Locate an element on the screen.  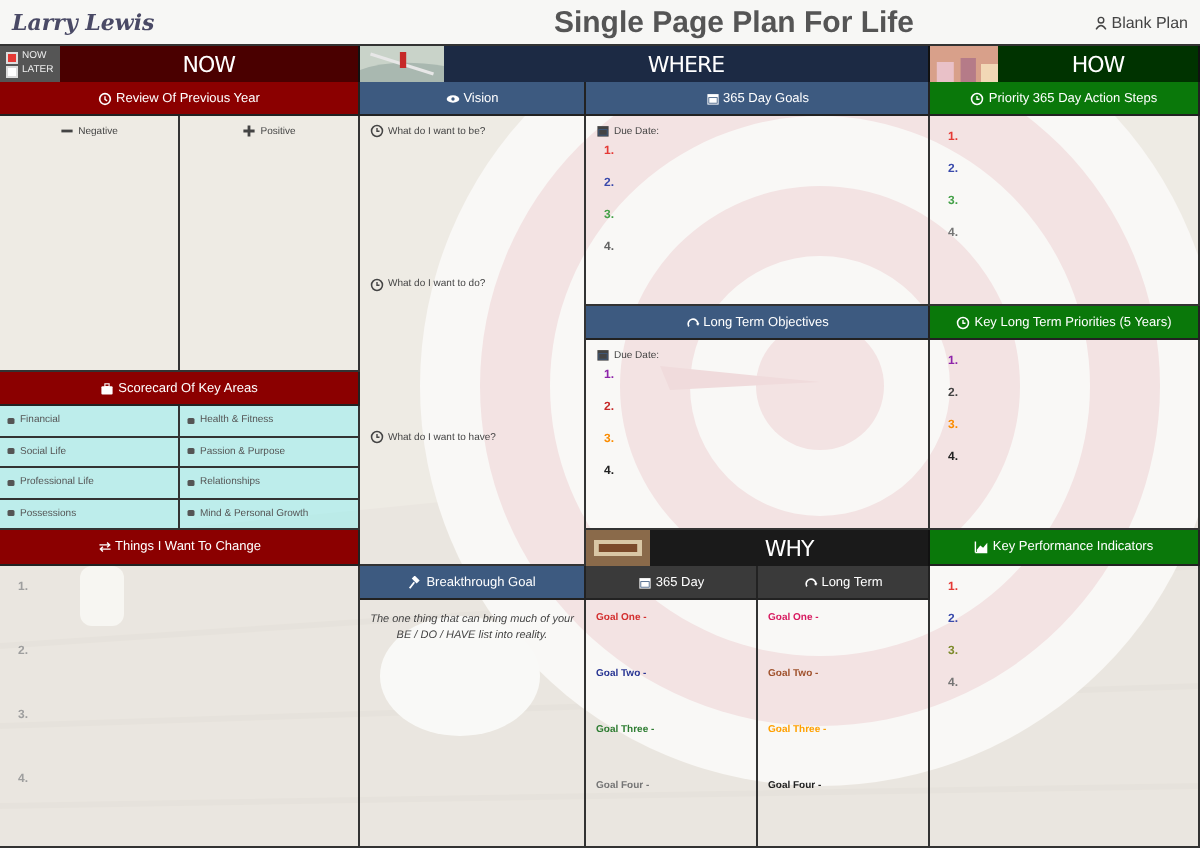
person-icon is located at coordinates (1100, 22).